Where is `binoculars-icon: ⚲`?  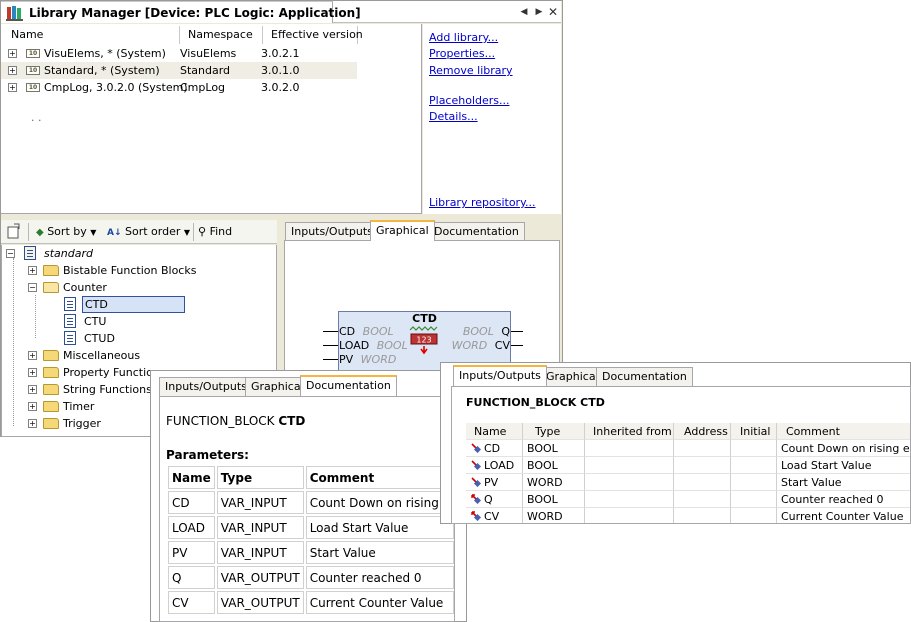
binoculars-icon: ⚲ is located at coordinates (202, 231).